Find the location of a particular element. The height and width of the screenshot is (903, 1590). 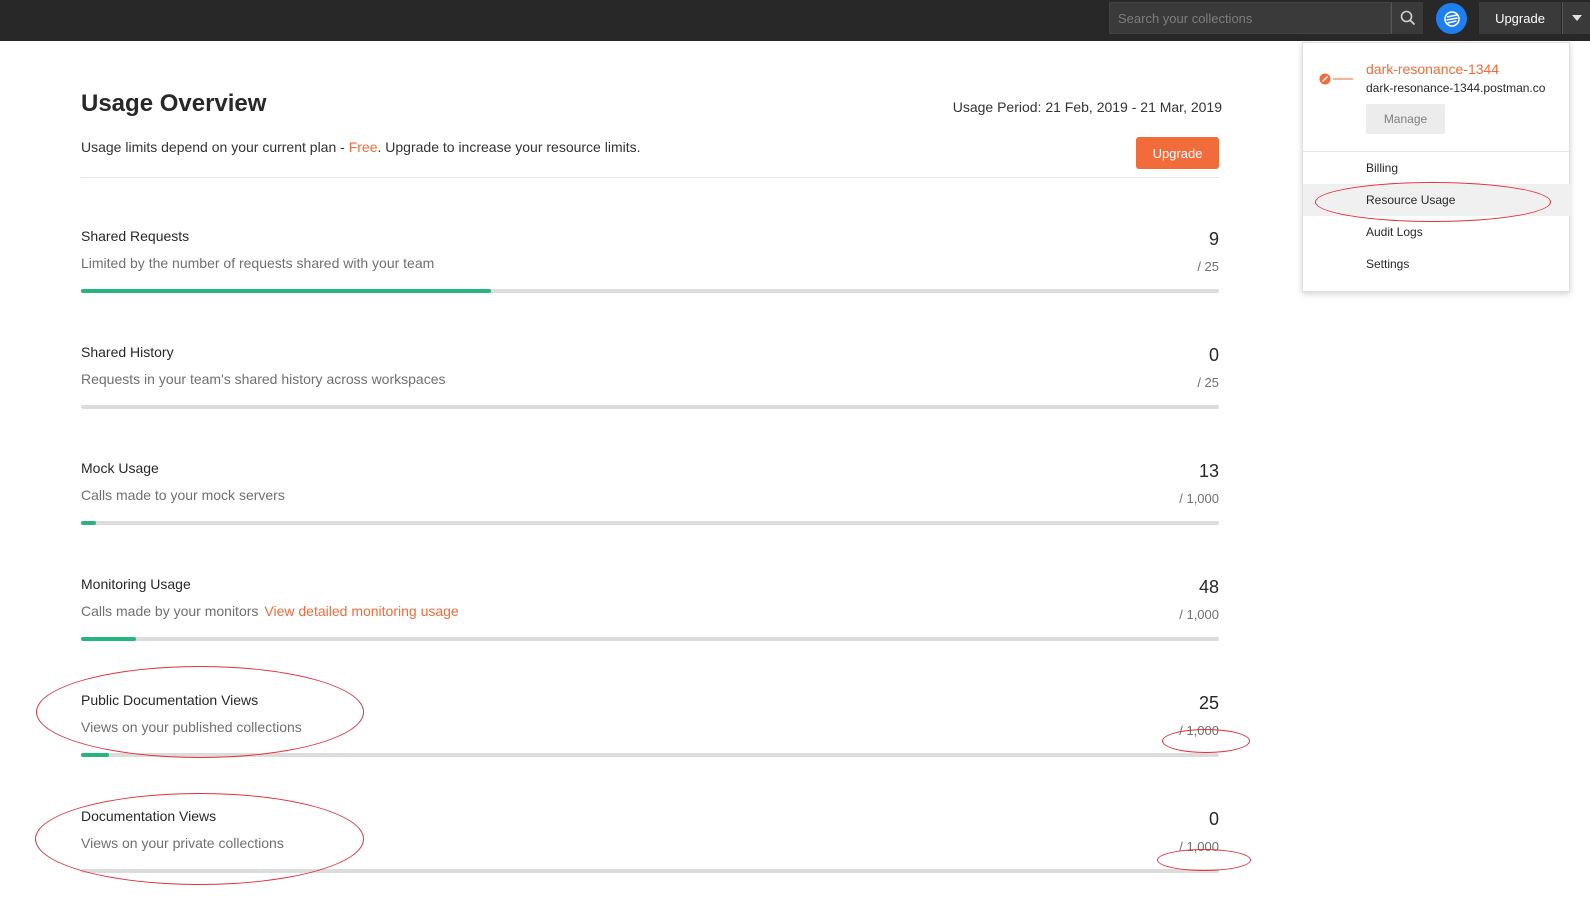

top-bar: Upgrade is located at coordinates (795, 20).